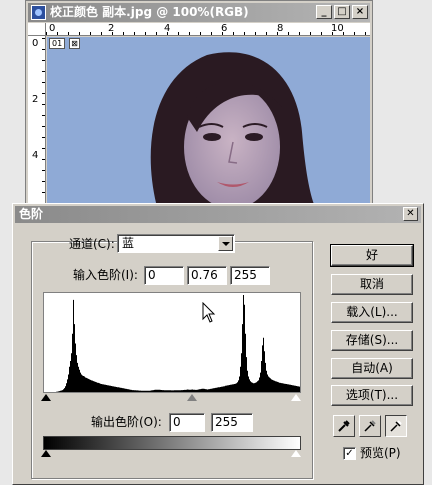  What do you see at coordinates (410, 214) in the screenshot?
I see `dialog-close-button: ✕` at bounding box center [410, 214].